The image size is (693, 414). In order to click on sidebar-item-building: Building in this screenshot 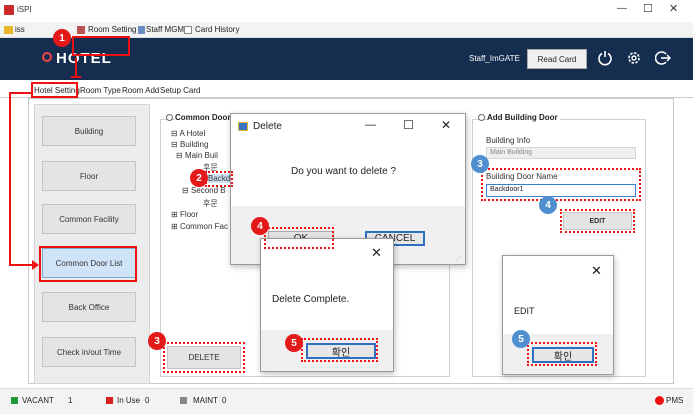, I will do `click(89, 131)`.